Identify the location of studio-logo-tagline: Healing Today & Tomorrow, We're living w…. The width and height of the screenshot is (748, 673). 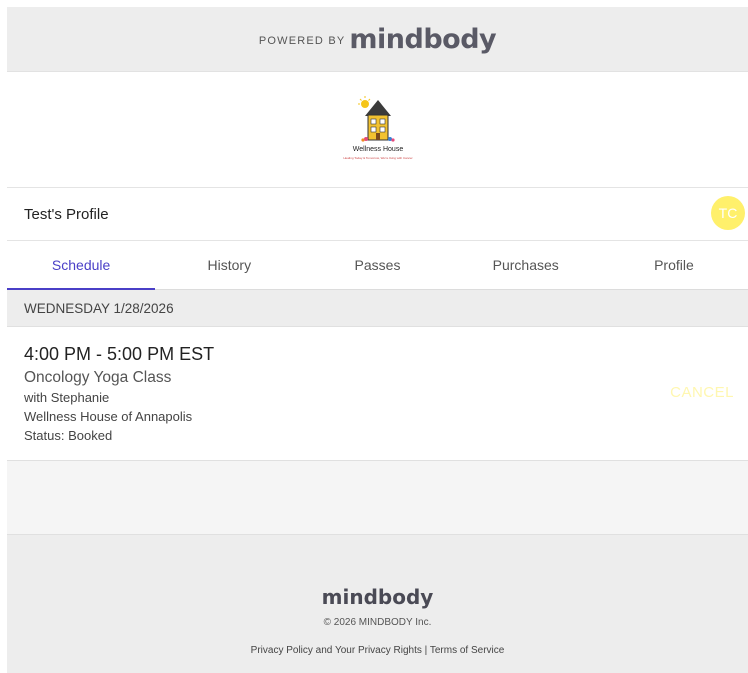
(378, 158).